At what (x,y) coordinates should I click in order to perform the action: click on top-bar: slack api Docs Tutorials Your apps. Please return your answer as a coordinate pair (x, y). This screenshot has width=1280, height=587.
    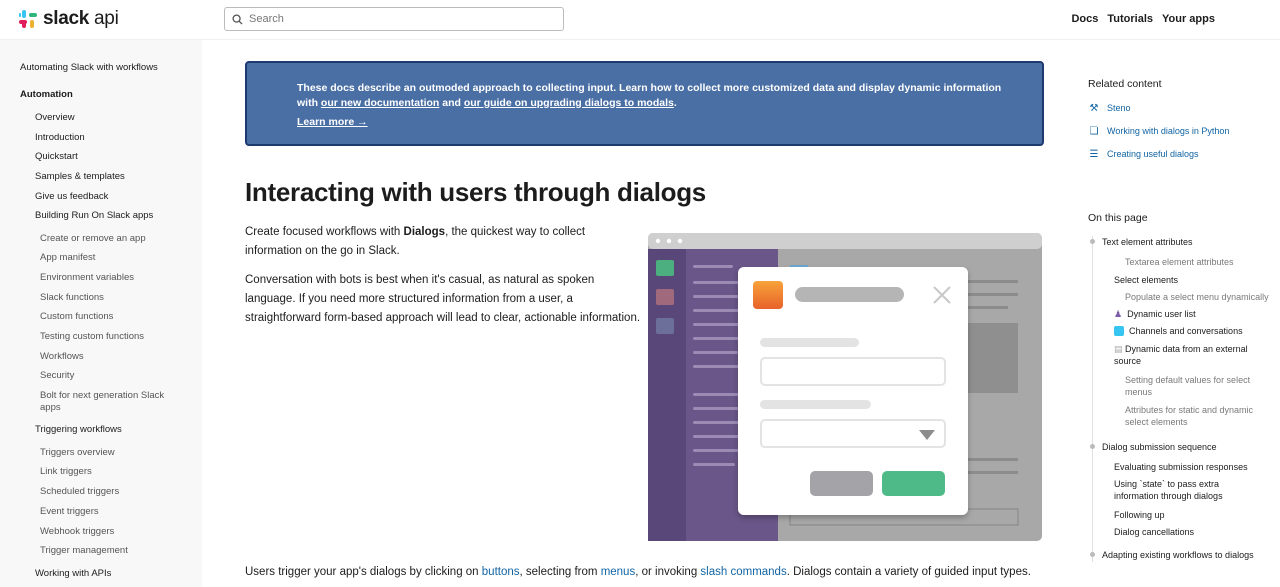
    Looking at the image, I should click on (640, 20).